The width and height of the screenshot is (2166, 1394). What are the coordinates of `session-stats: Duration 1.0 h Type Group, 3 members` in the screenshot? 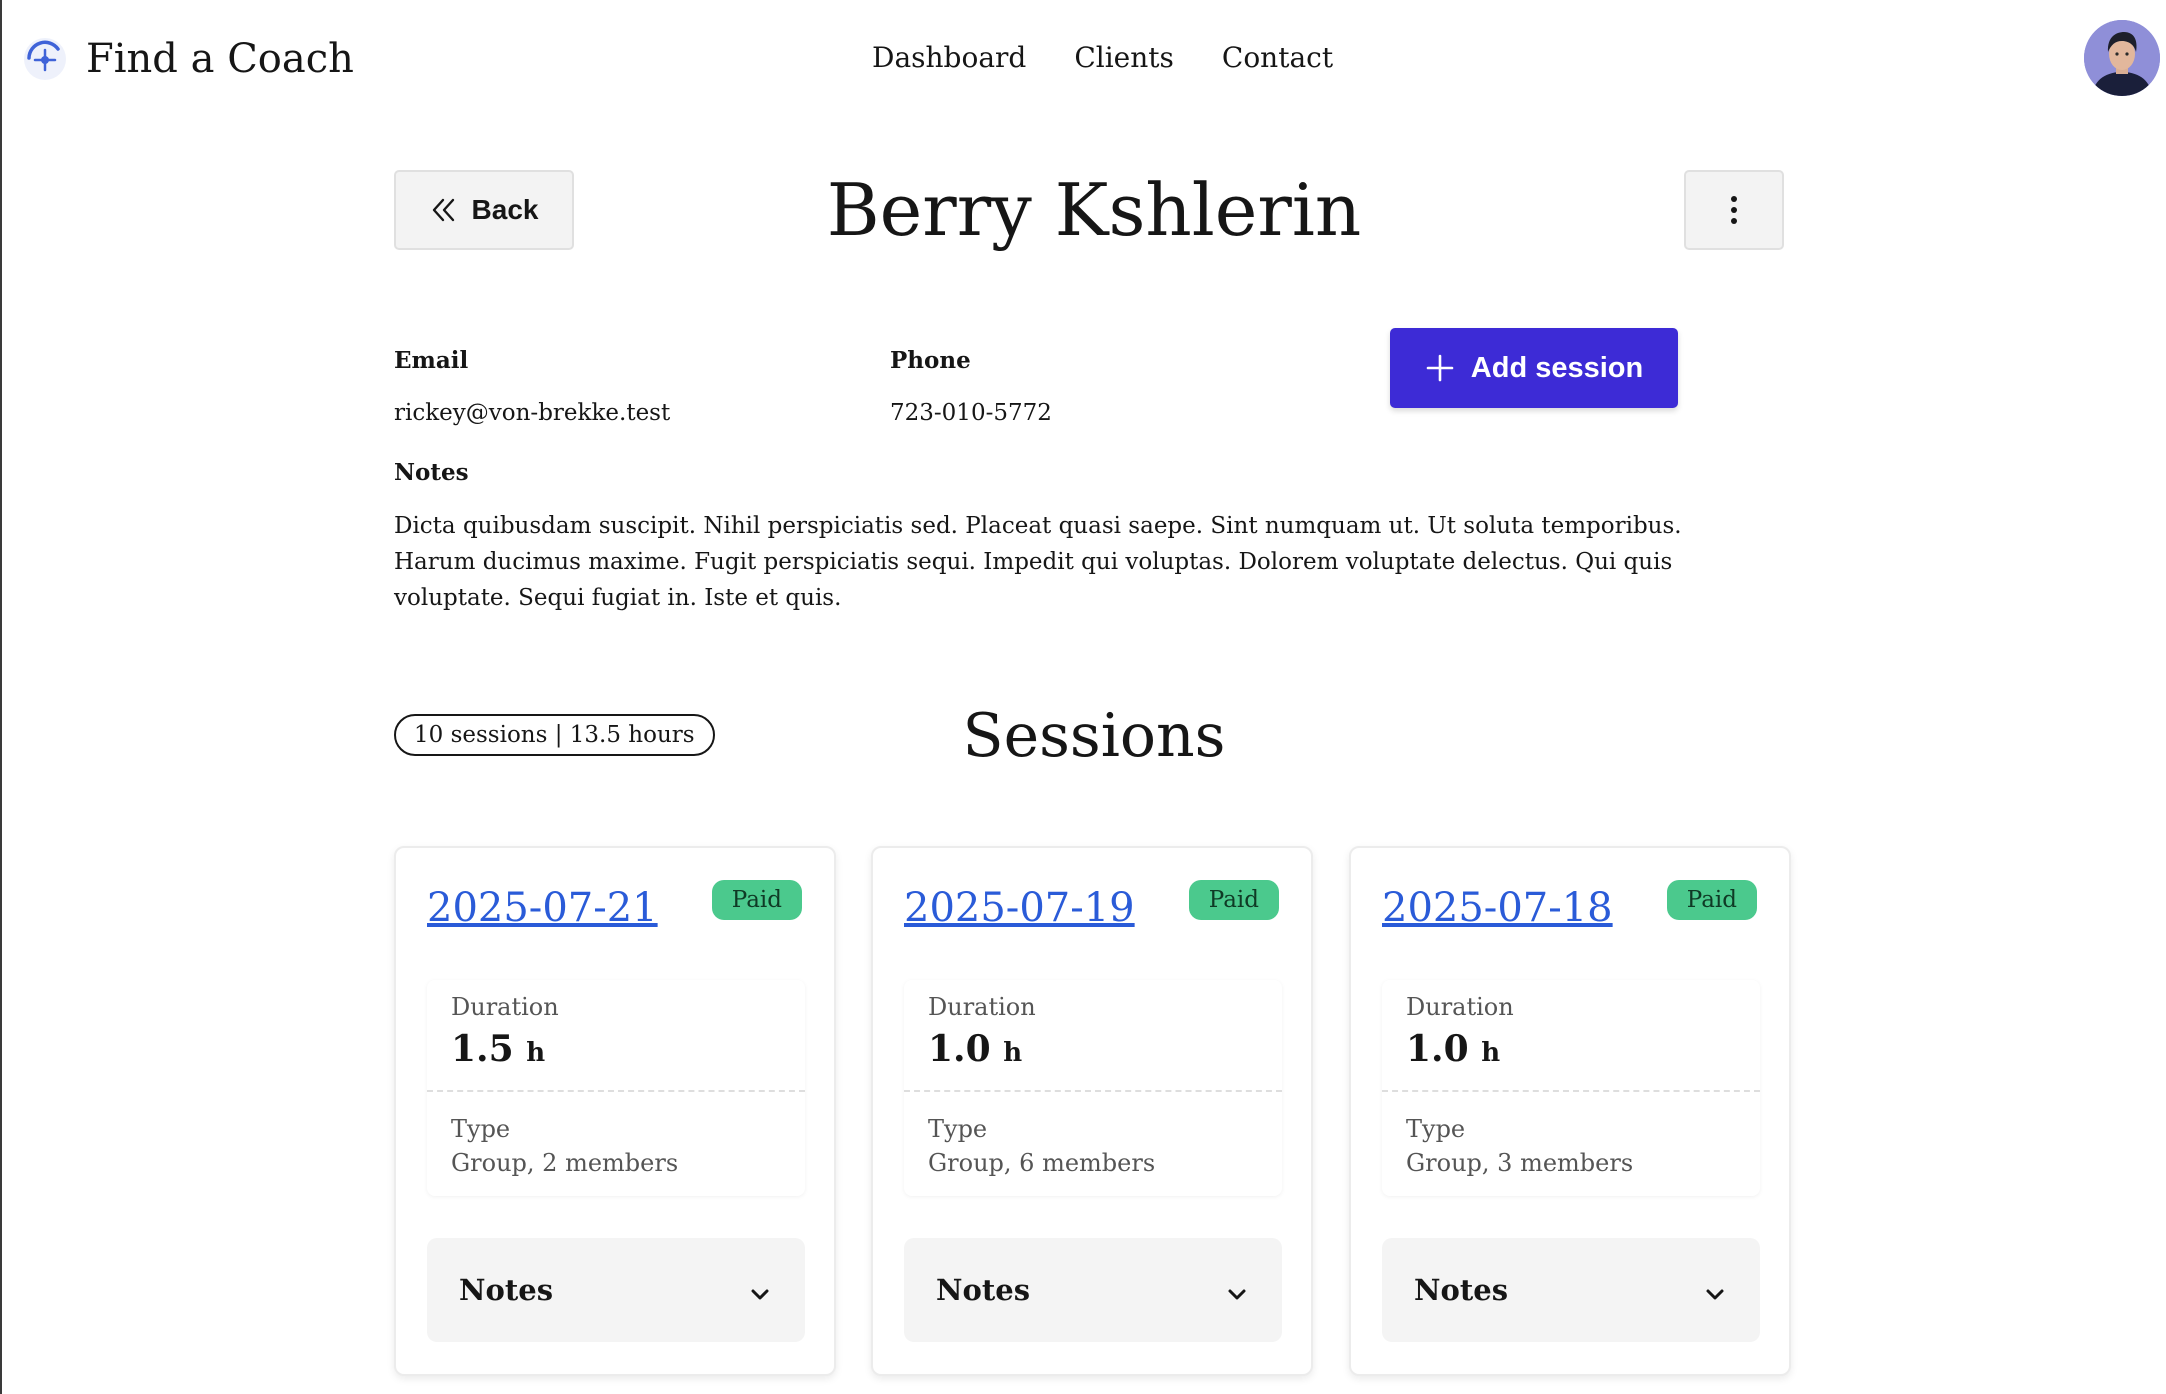 It's located at (1571, 1088).